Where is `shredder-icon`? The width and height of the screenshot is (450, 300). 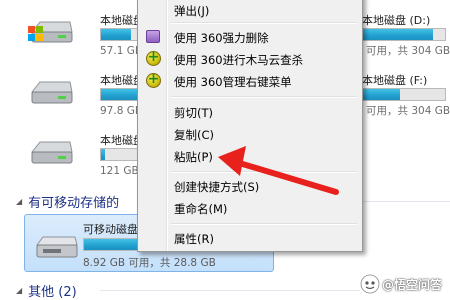 shredder-icon is located at coordinates (154, 37).